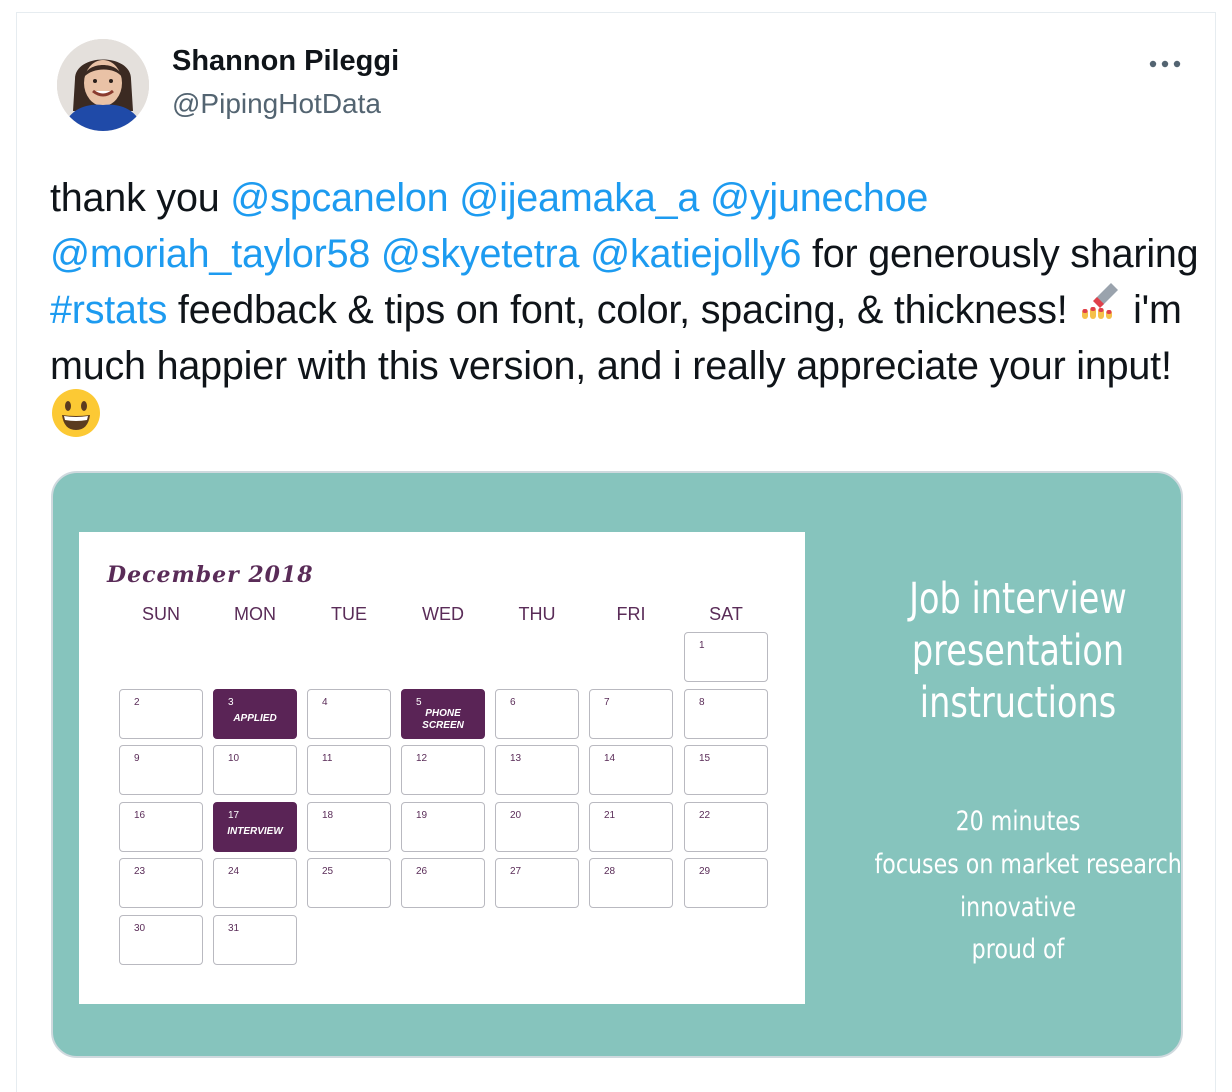  What do you see at coordinates (137, 702) in the screenshot?
I see `calendar-date-number: 2` at bounding box center [137, 702].